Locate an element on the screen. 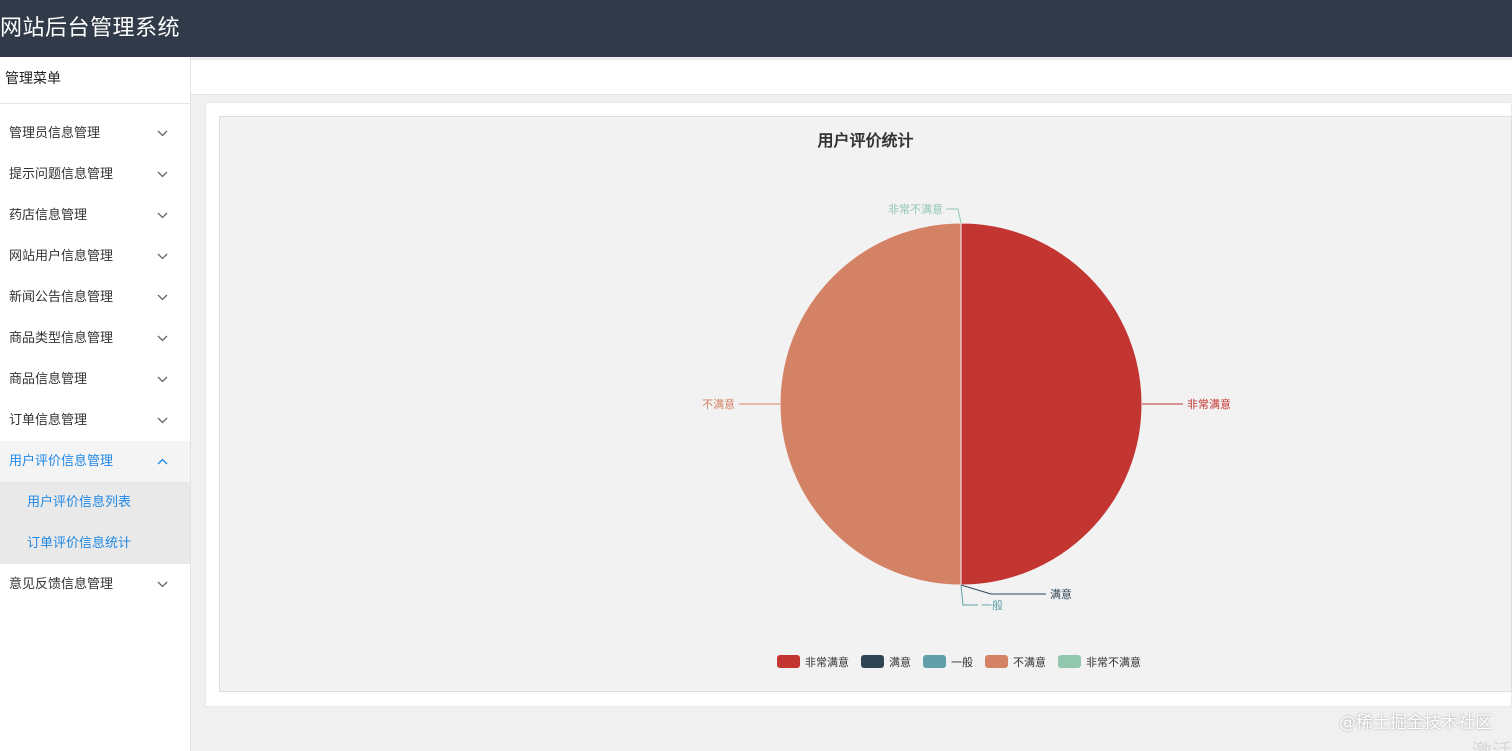  legend-label-1: 满意 is located at coordinates (900, 662).